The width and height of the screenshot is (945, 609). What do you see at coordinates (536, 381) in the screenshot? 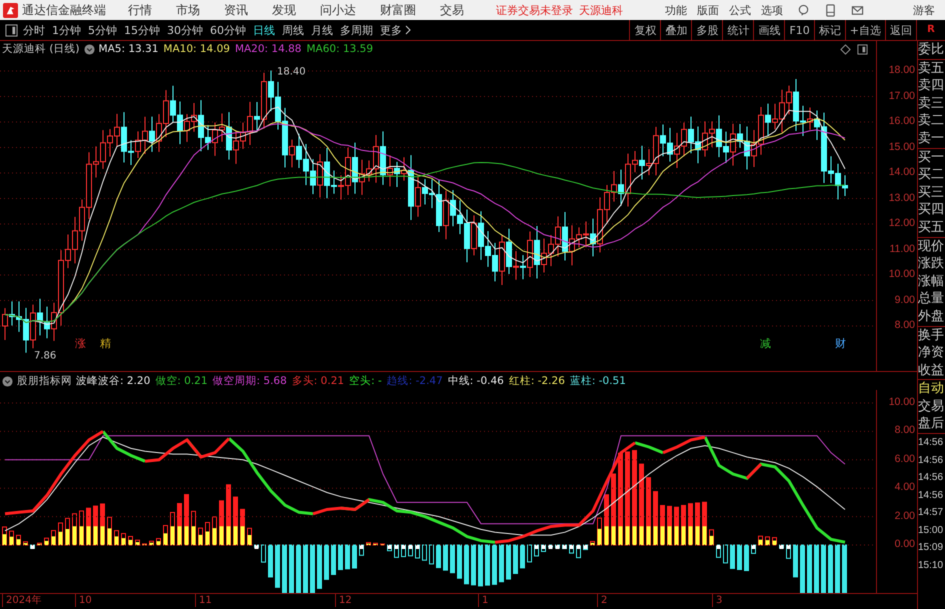
I see `indicator-value: 红柱: -2.26` at bounding box center [536, 381].